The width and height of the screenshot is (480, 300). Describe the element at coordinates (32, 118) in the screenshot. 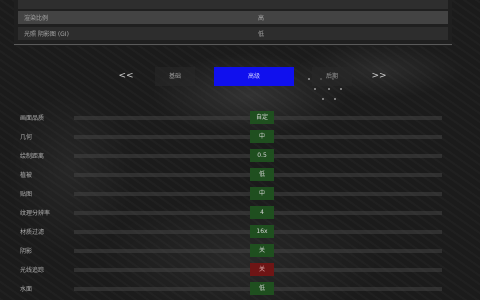

I see `setting-label: 画面品质` at that location.